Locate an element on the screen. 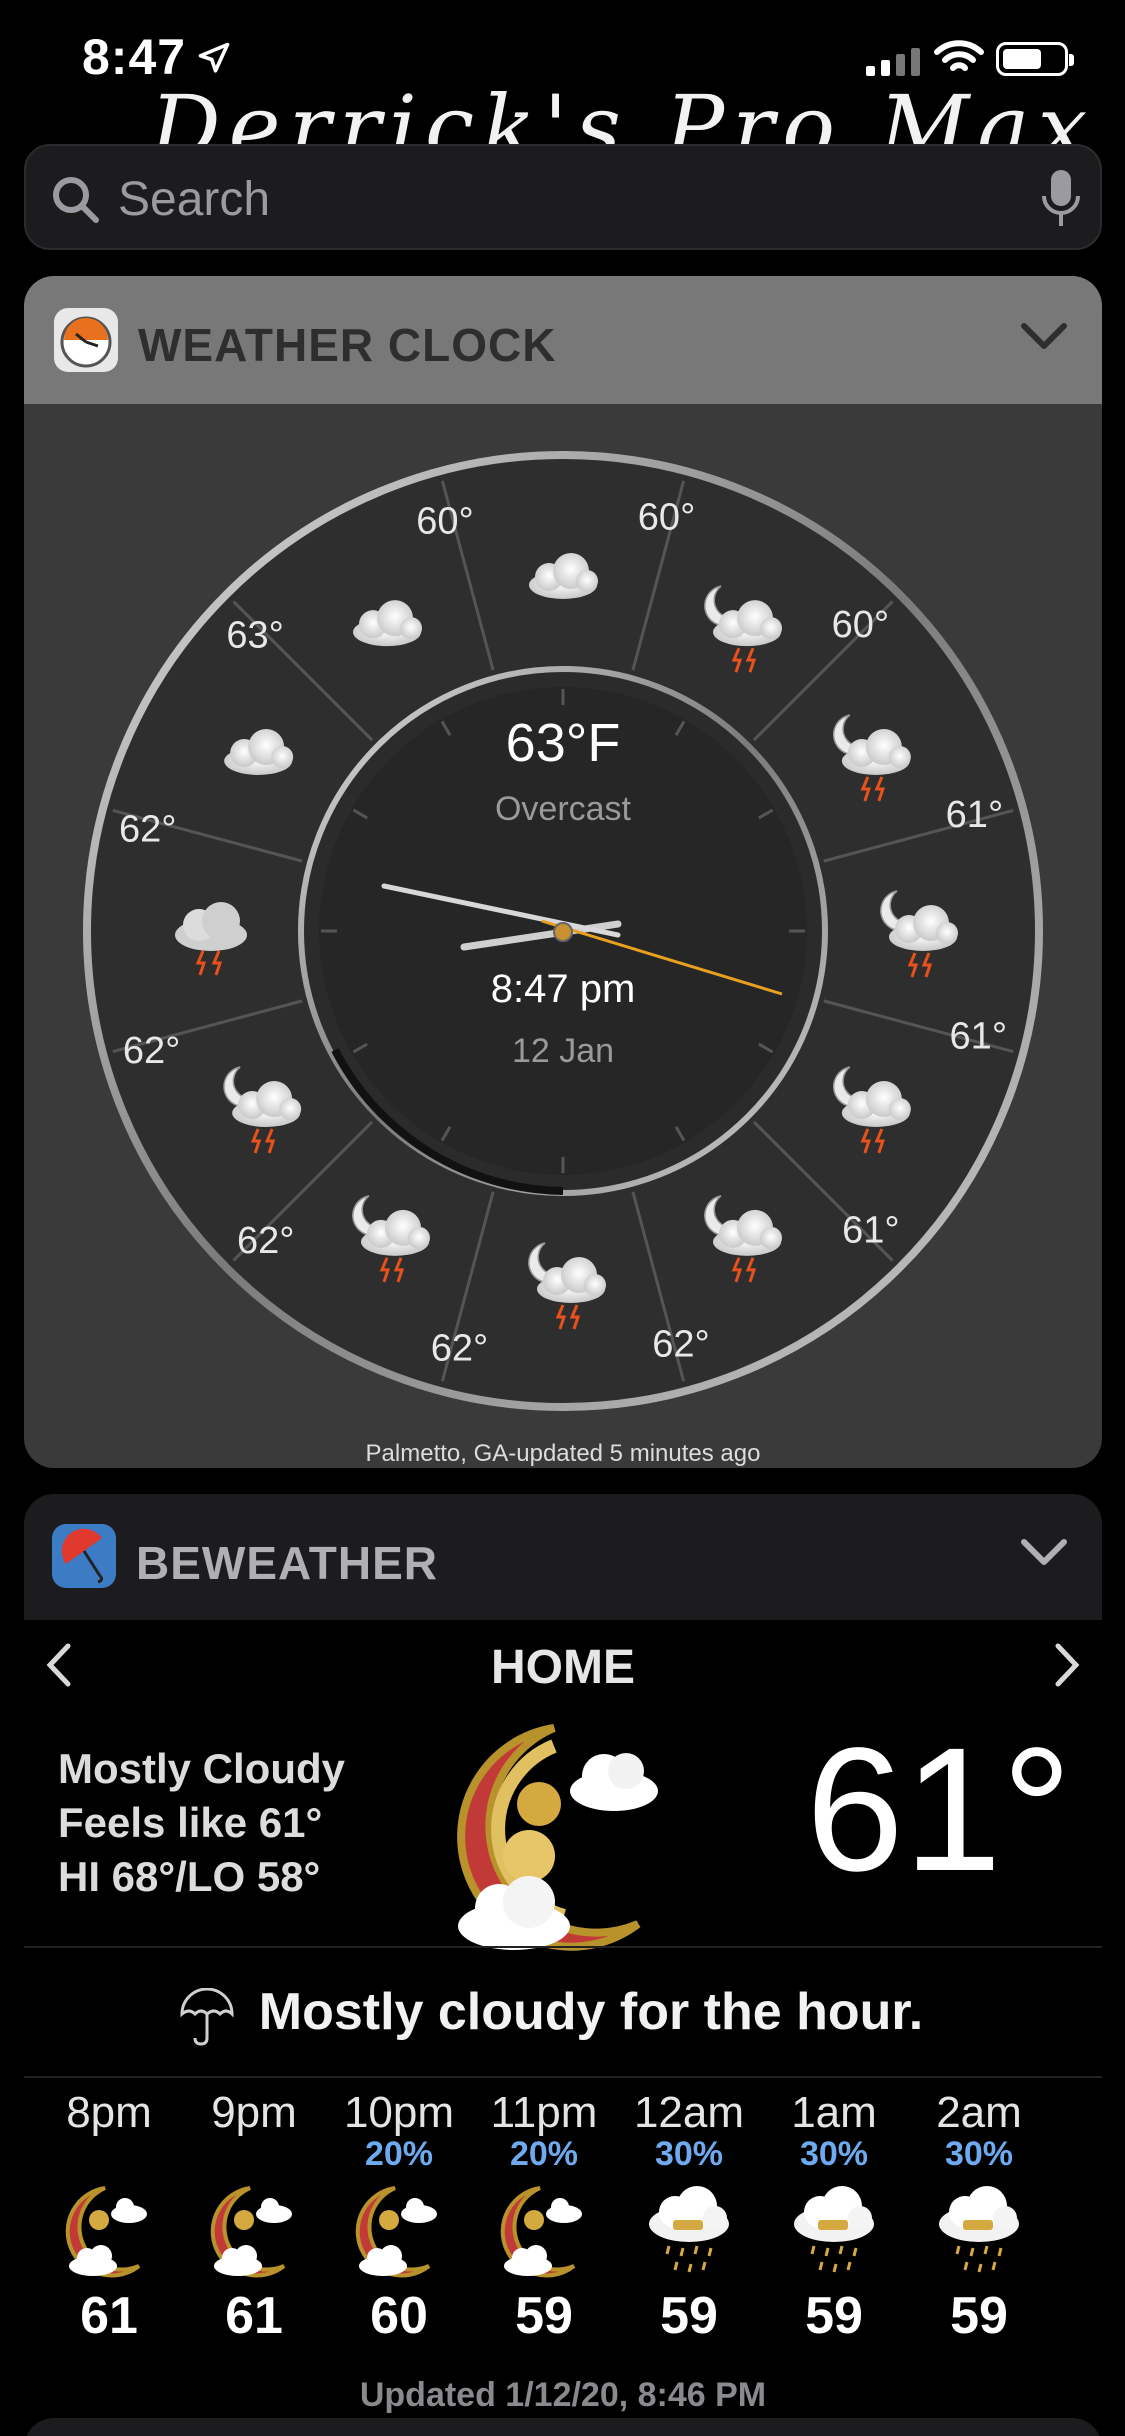 This screenshot has height=2436, width=1125. status-bar: 8:47 Derrick's Pro Max is located at coordinates (562, 86).